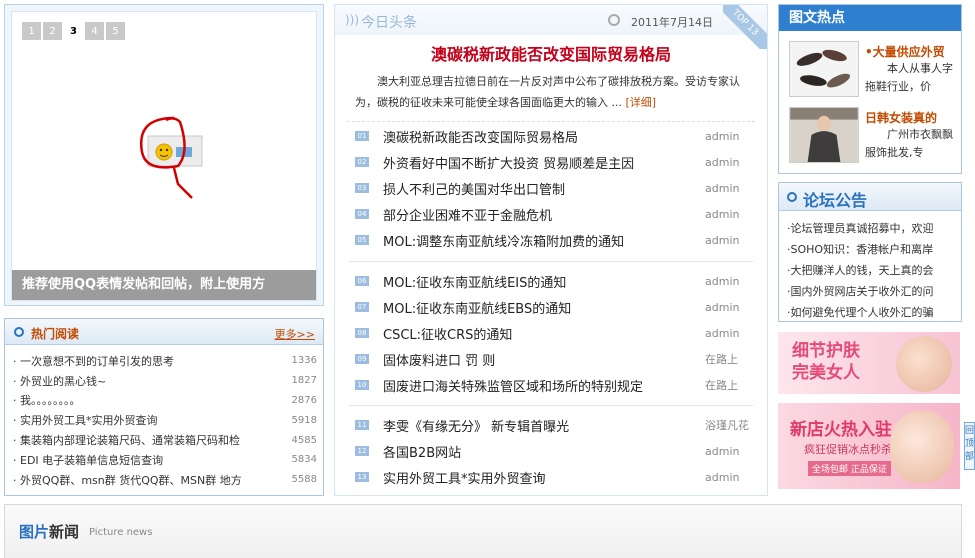 The width and height of the screenshot is (975, 558). I want to click on slide-page-4: 4, so click(94, 31).